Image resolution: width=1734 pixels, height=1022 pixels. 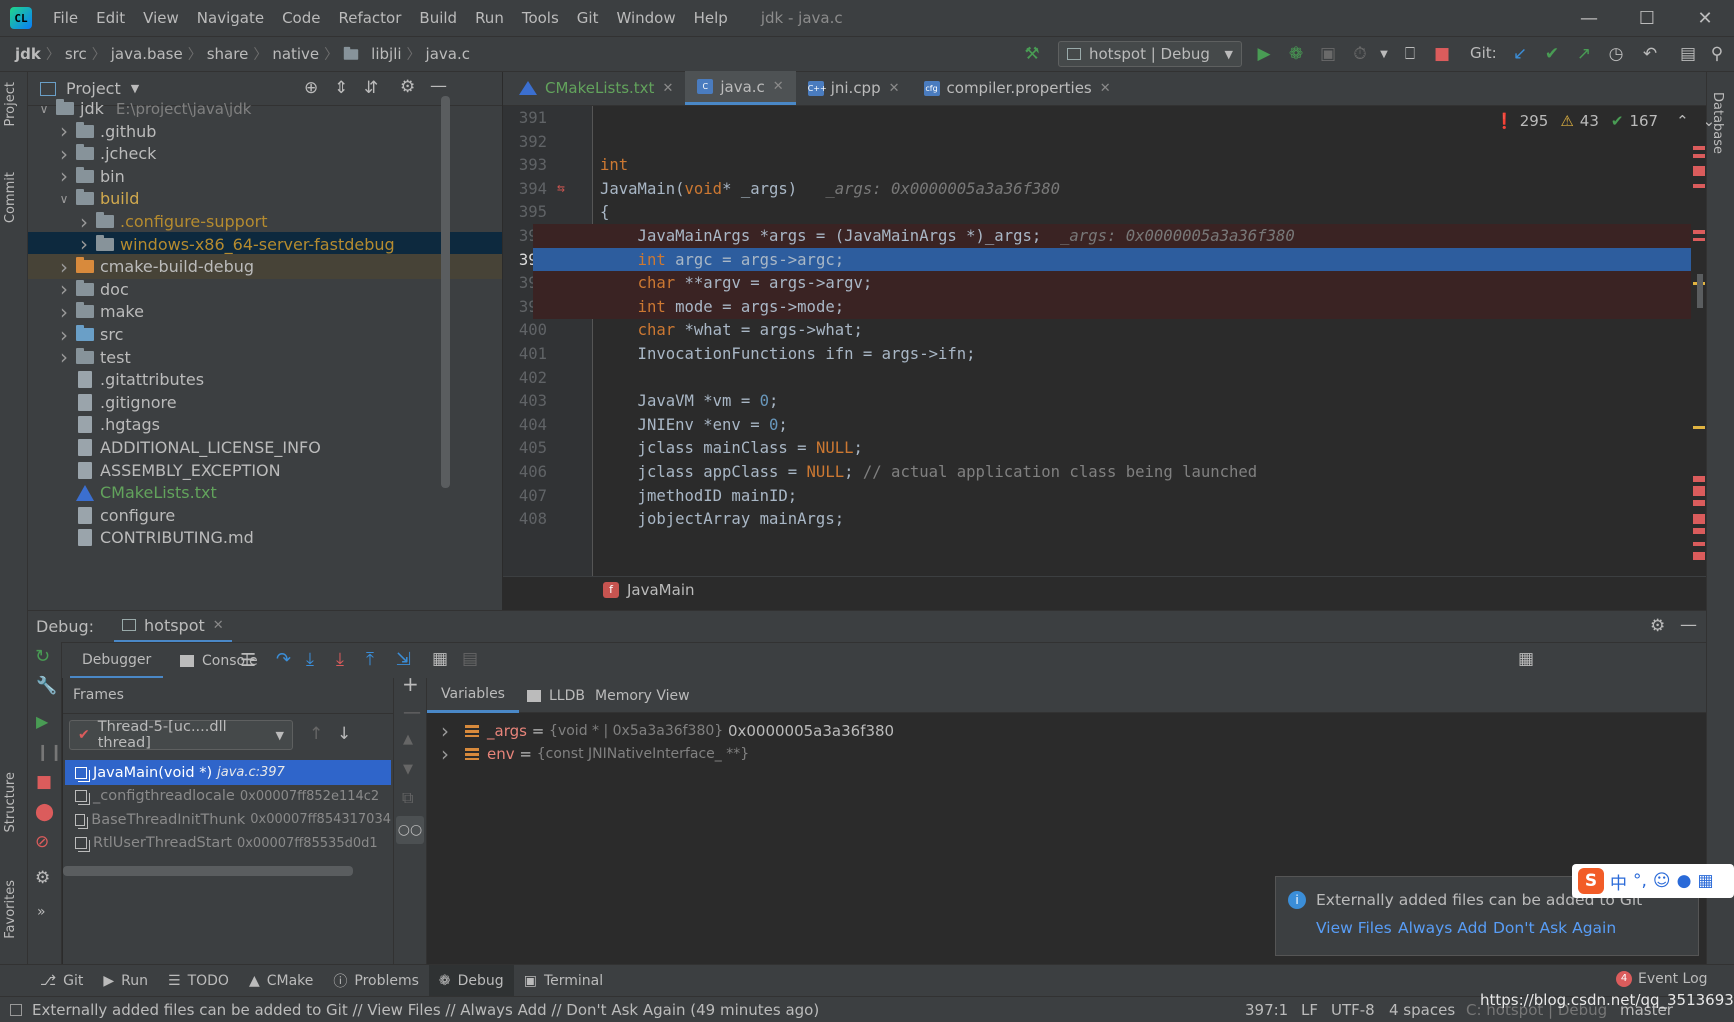 What do you see at coordinates (295, 54) in the screenshot?
I see `breadcrumb-item: native` at bounding box center [295, 54].